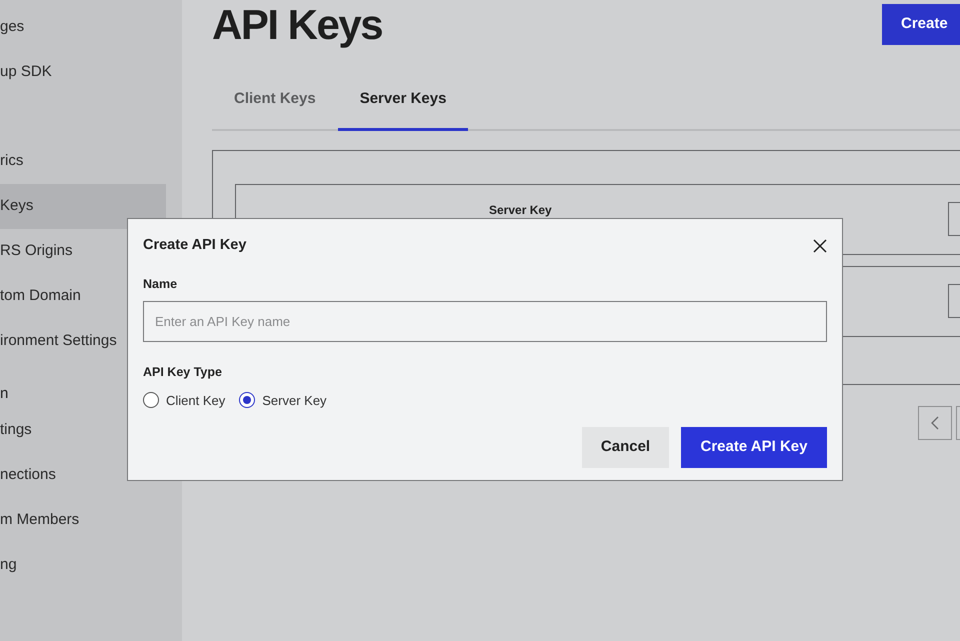 This screenshot has width=960, height=641. I want to click on section-heading: n, so click(4, 394).